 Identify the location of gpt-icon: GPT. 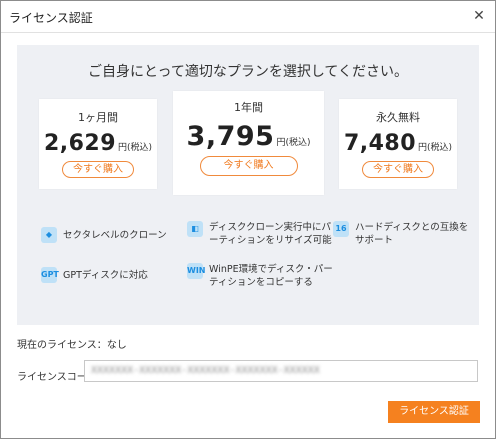
(50, 275).